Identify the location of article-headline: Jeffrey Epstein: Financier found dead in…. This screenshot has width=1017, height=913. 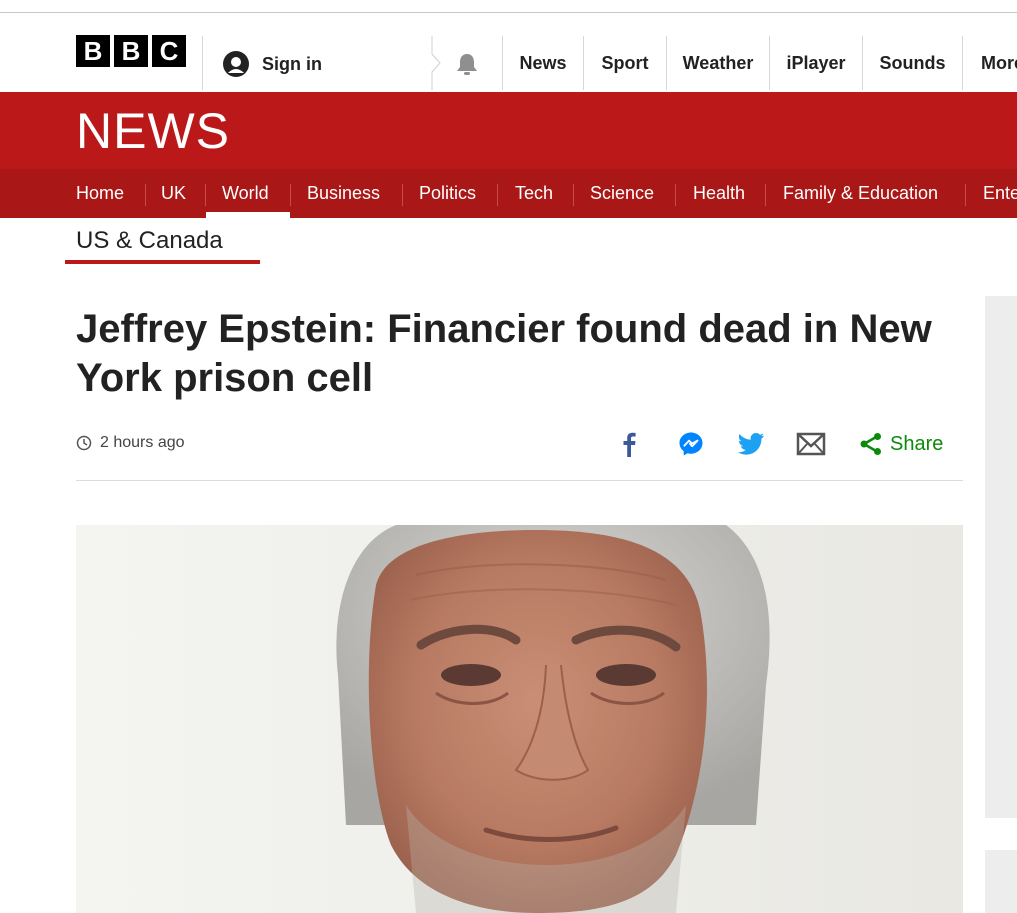
(504, 353).